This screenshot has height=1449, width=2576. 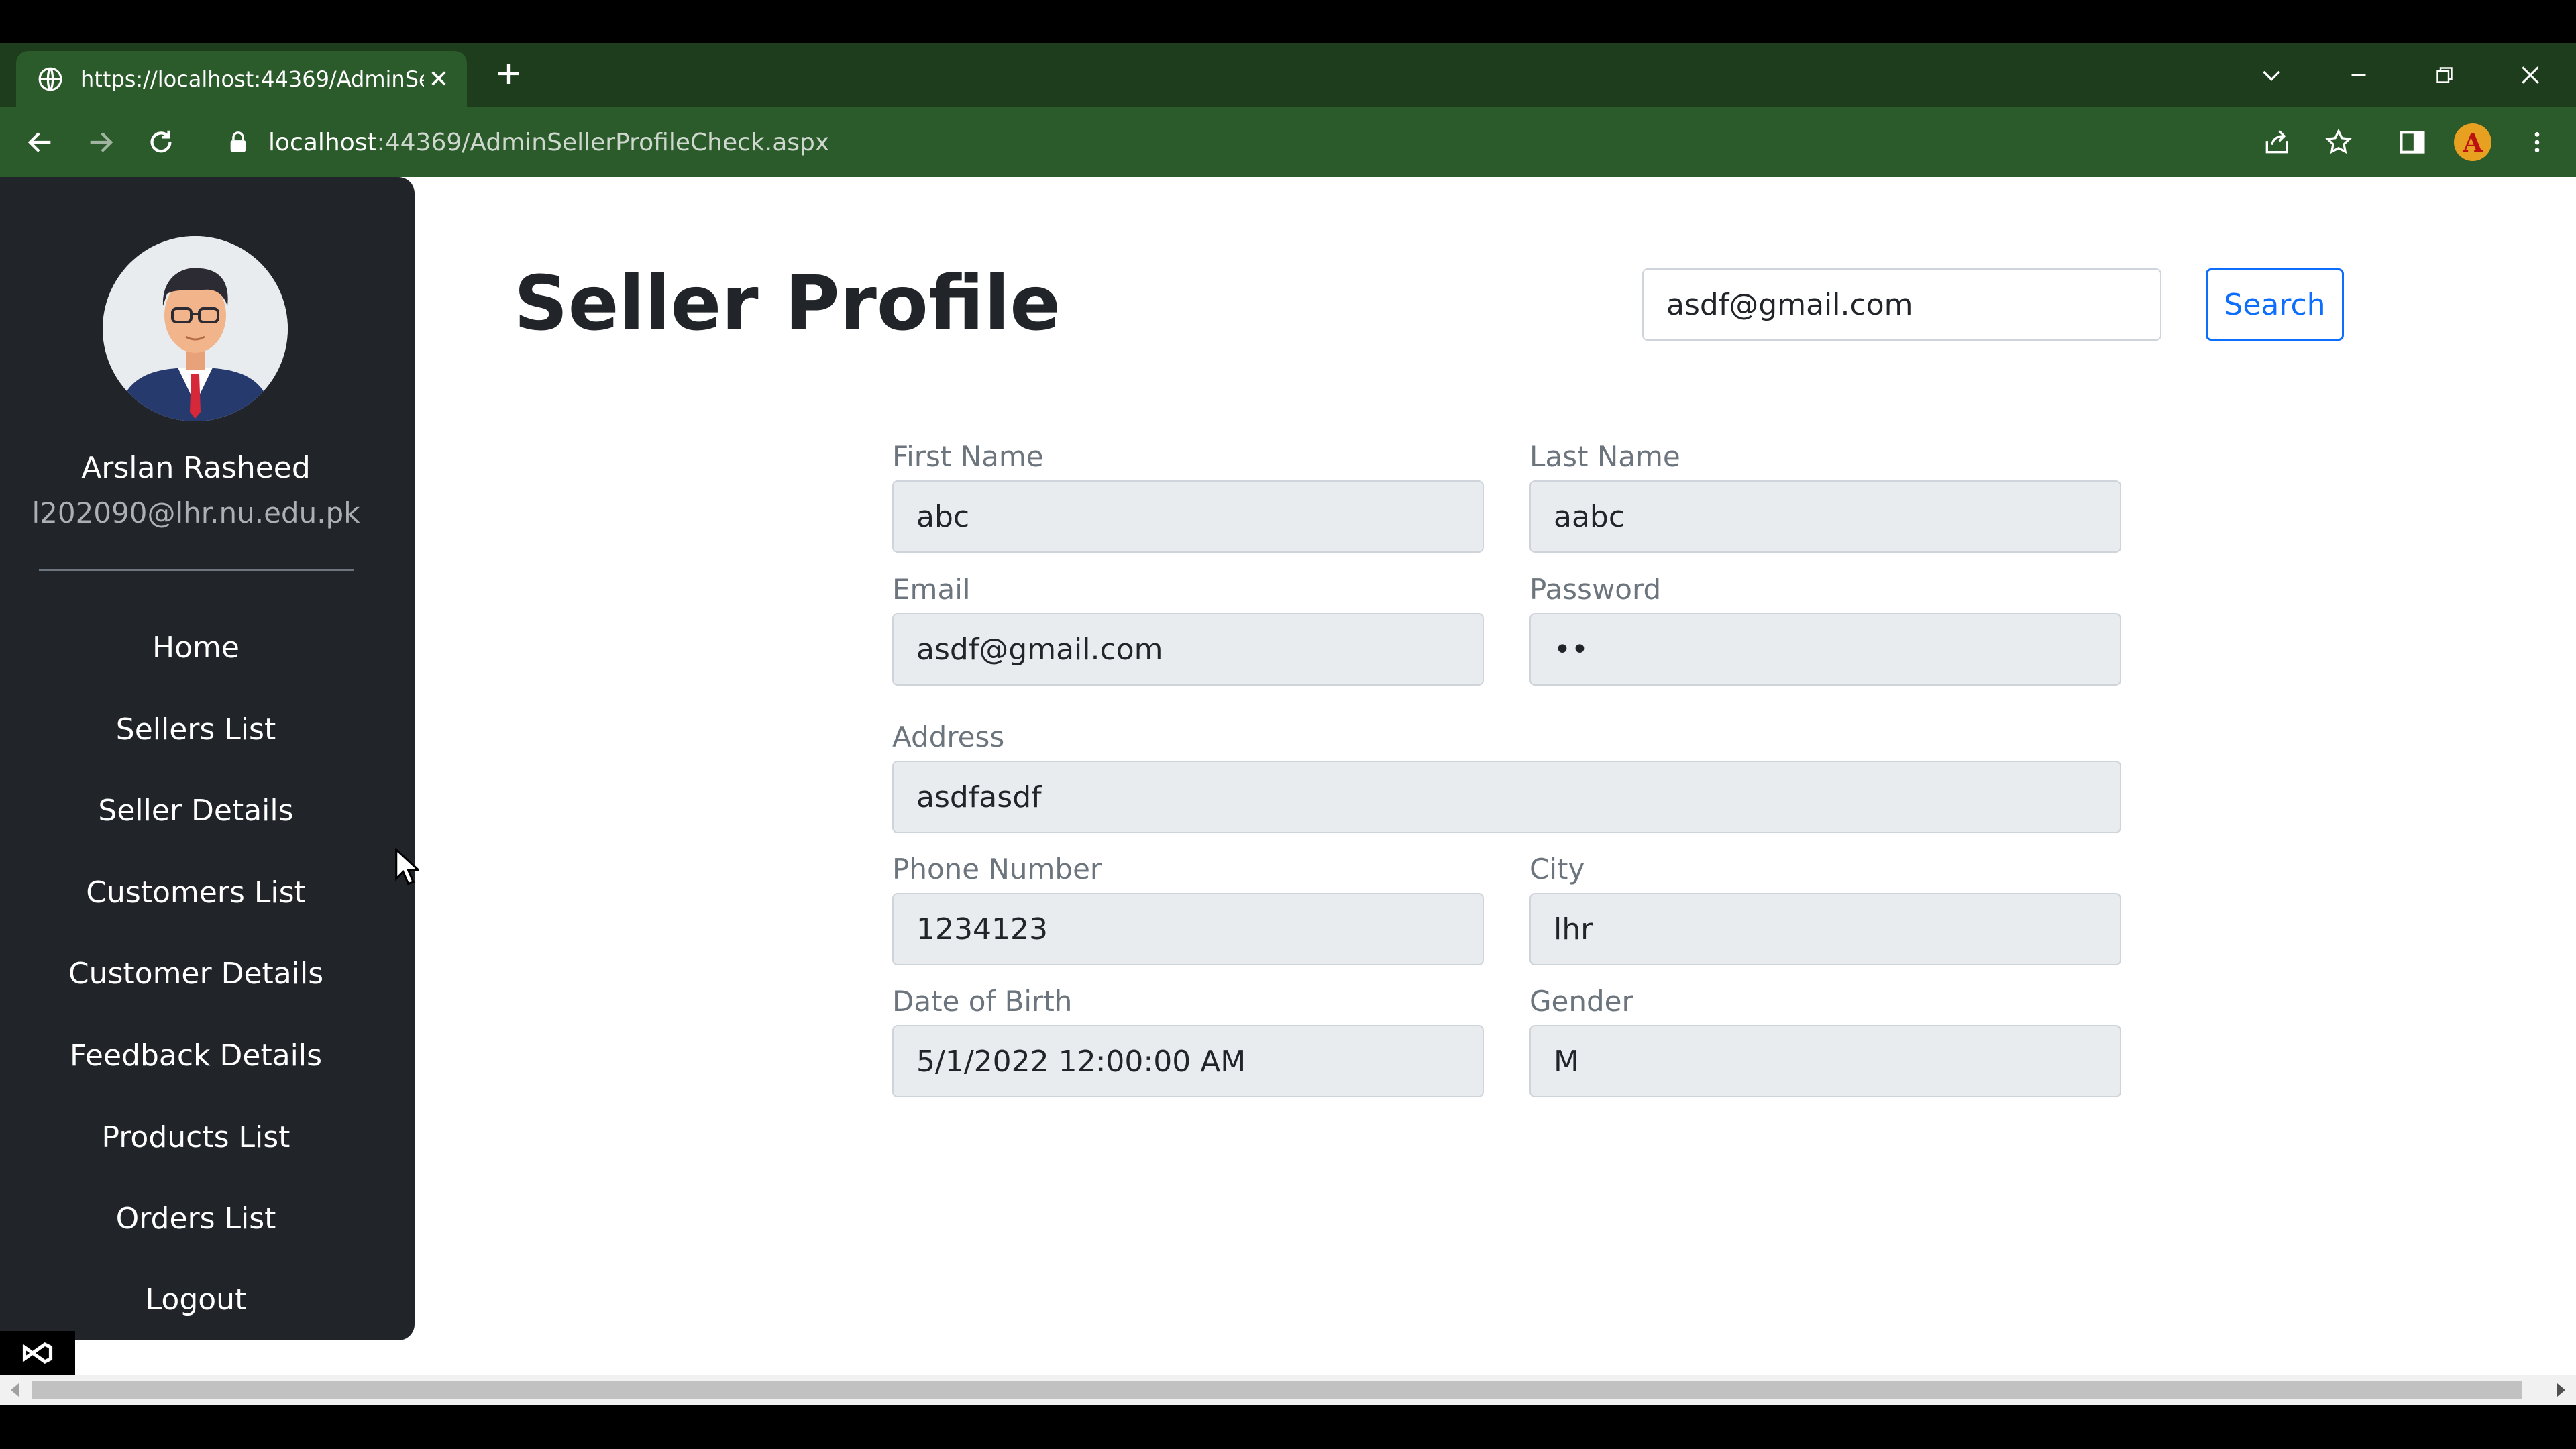 I want to click on tab-close-icon: ✕, so click(x=438, y=79).